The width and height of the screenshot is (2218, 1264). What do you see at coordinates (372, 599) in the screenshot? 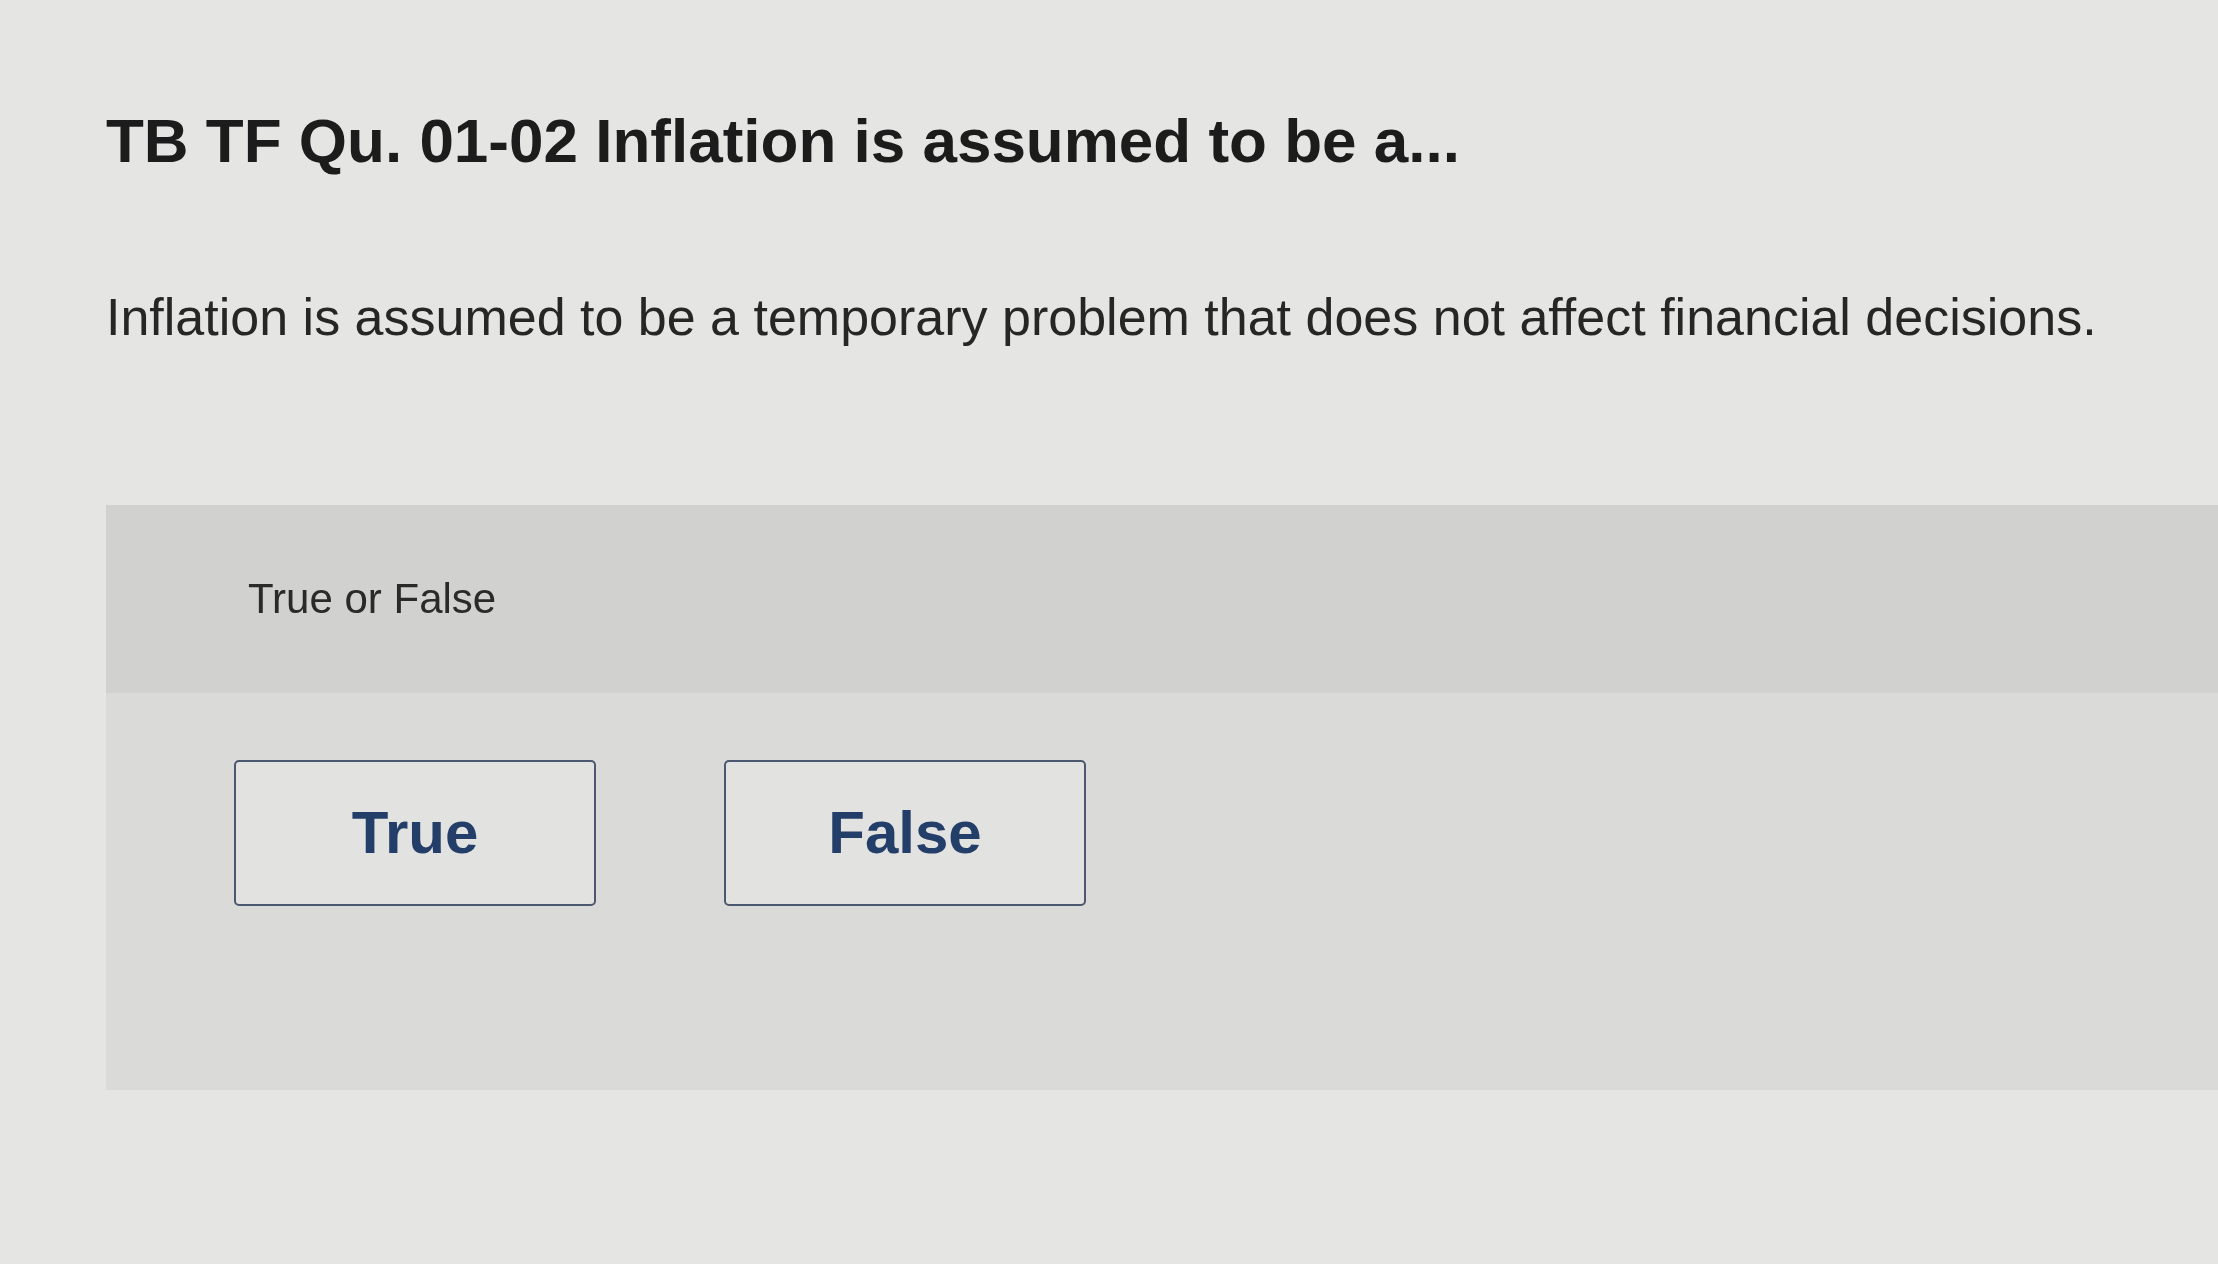
I see `prompt-label: True or False` at bounding box center [372, 599].